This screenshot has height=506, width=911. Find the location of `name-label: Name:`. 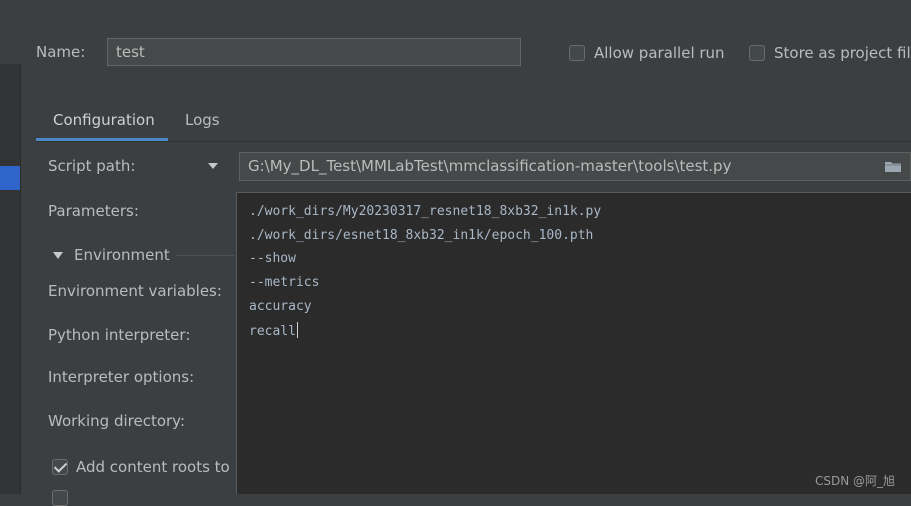

name-label: Name: is located at coordinates (61, 52).